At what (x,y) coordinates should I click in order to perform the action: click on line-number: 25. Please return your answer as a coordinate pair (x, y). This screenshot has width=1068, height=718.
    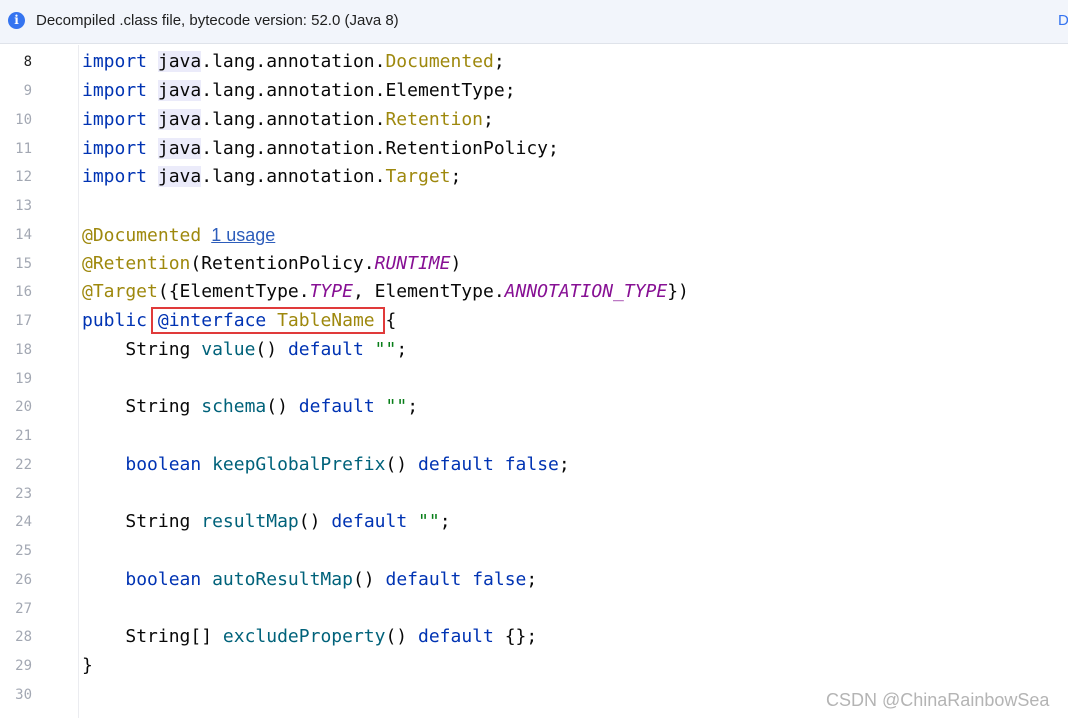
    Looking at the image, I should click on (23, 551).